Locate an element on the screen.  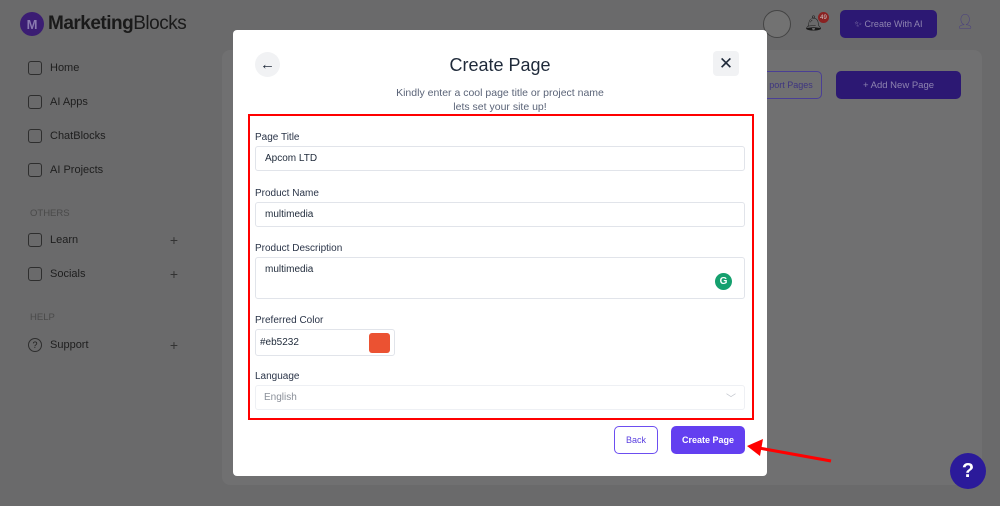
sidebar-item-ai-projects: AI Projects is located at coordinates (103, 170).